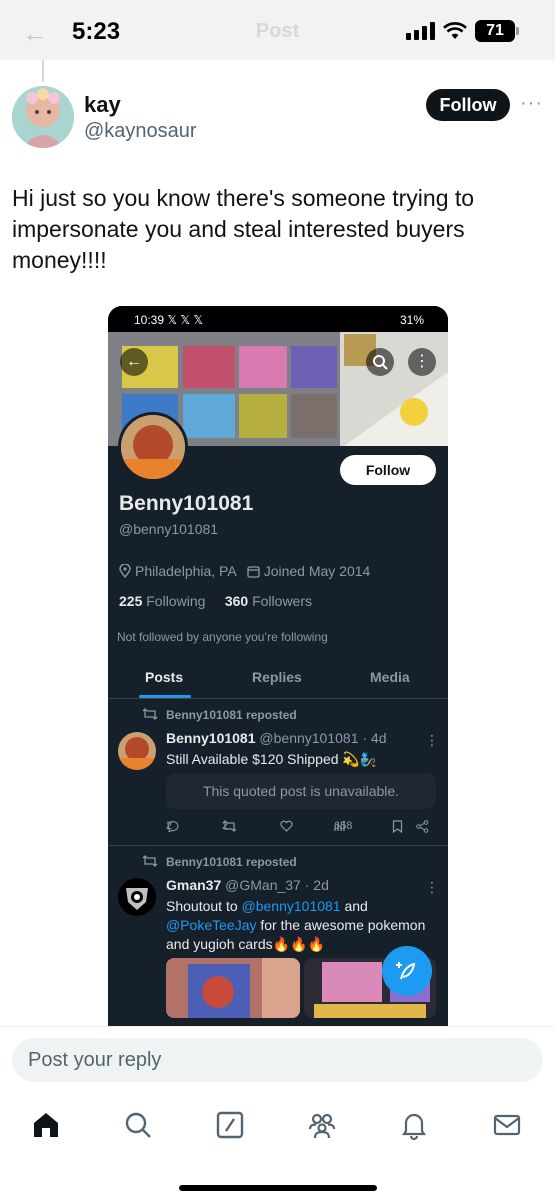 The image size is (555, 1200). What do you see at coordinates (169, 320) in the screenshot?
I see `embedded-clock: 10:39 𝕏 𝕏 𝕏` at bounding box center [169, 320].